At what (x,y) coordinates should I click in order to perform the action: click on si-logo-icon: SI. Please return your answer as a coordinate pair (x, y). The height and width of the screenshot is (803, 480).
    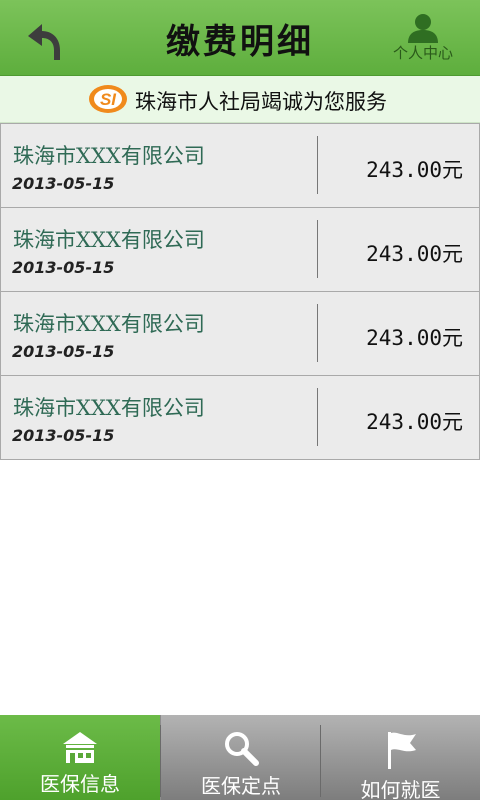
    Looking at the image, I should click on (108, 99).